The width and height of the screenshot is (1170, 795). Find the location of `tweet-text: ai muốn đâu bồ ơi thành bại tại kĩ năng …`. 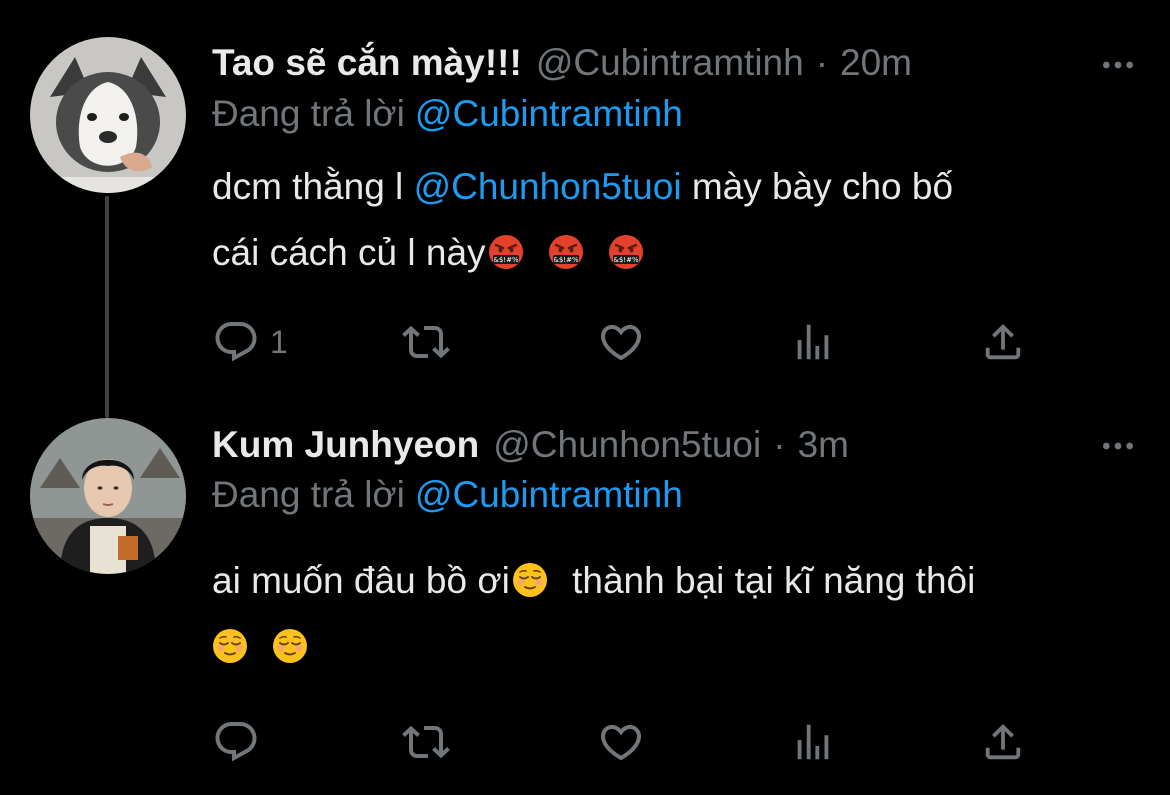

tweet-text: ai muốn đâu bồ ơi thành bại tại kĩ năng … is located at coordinates (677, 614).